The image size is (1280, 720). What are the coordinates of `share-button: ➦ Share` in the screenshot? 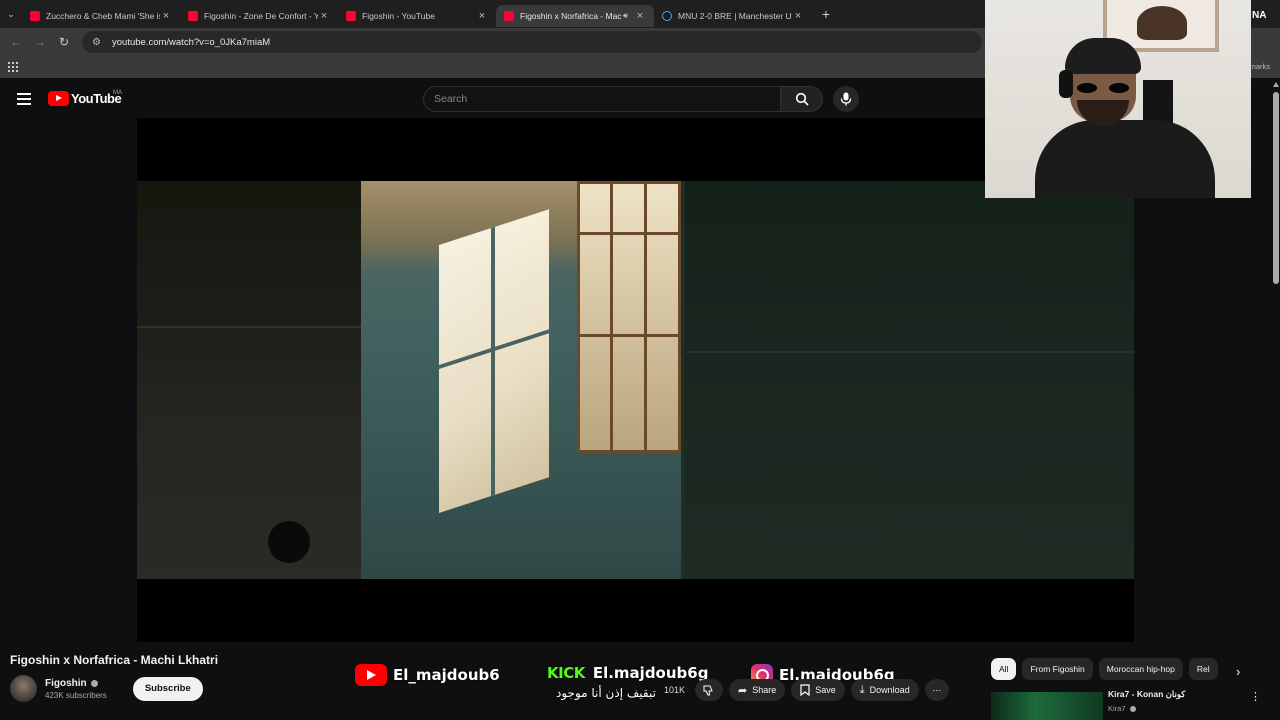 It's located at (757, 690).